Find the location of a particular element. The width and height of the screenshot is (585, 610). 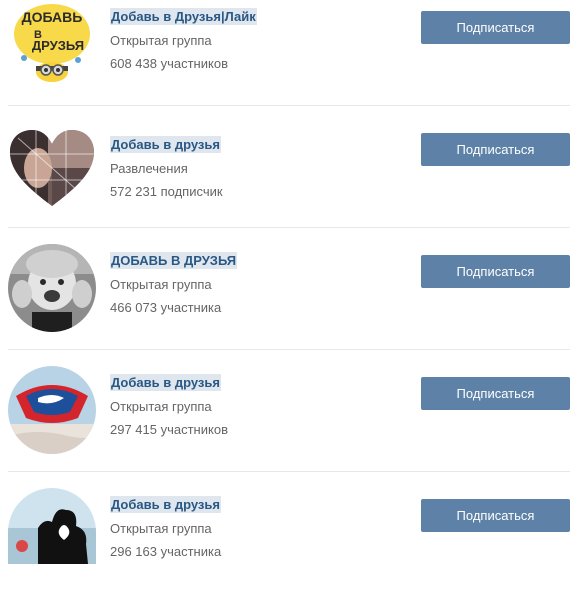

group-member-count: 296 163 участника is located at coordinates (166, 551).